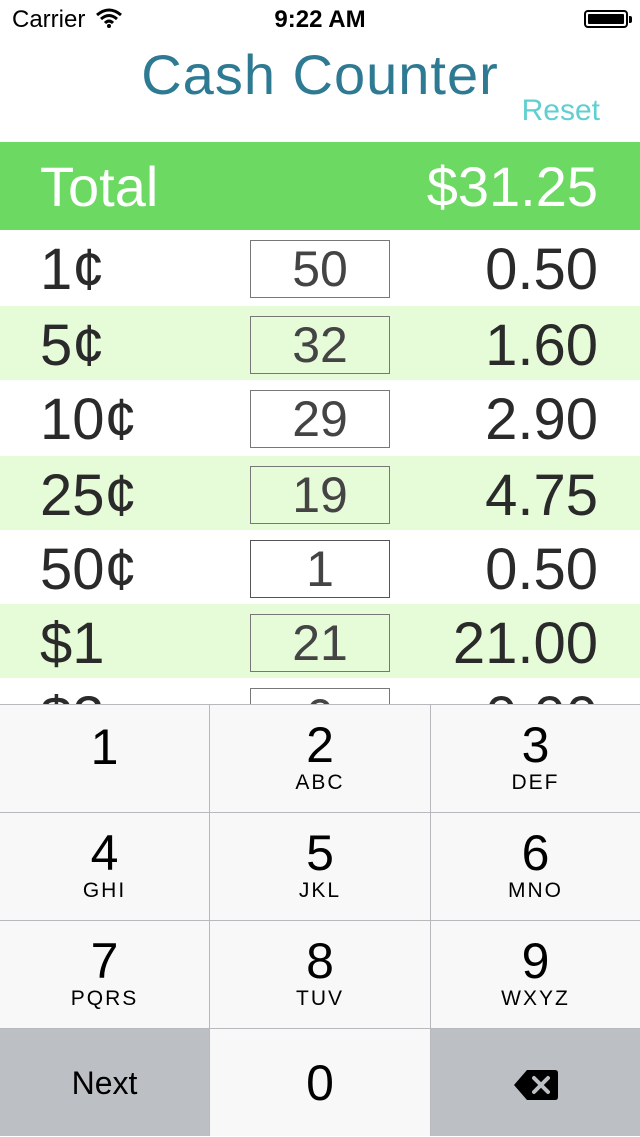 The height and width of the screenshot is (1137, 640). I want to click on denomination-label: 25¢, so click(88, 495).